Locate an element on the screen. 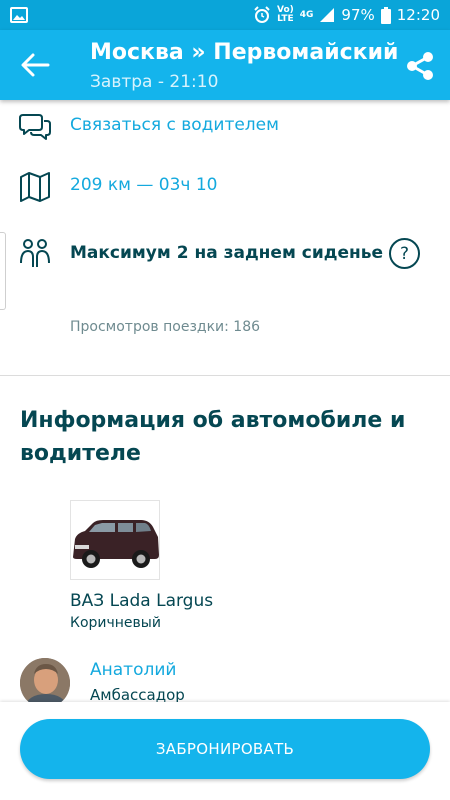  car-model: ВАЗ Lada Largus is located at coordinates (142, 601).